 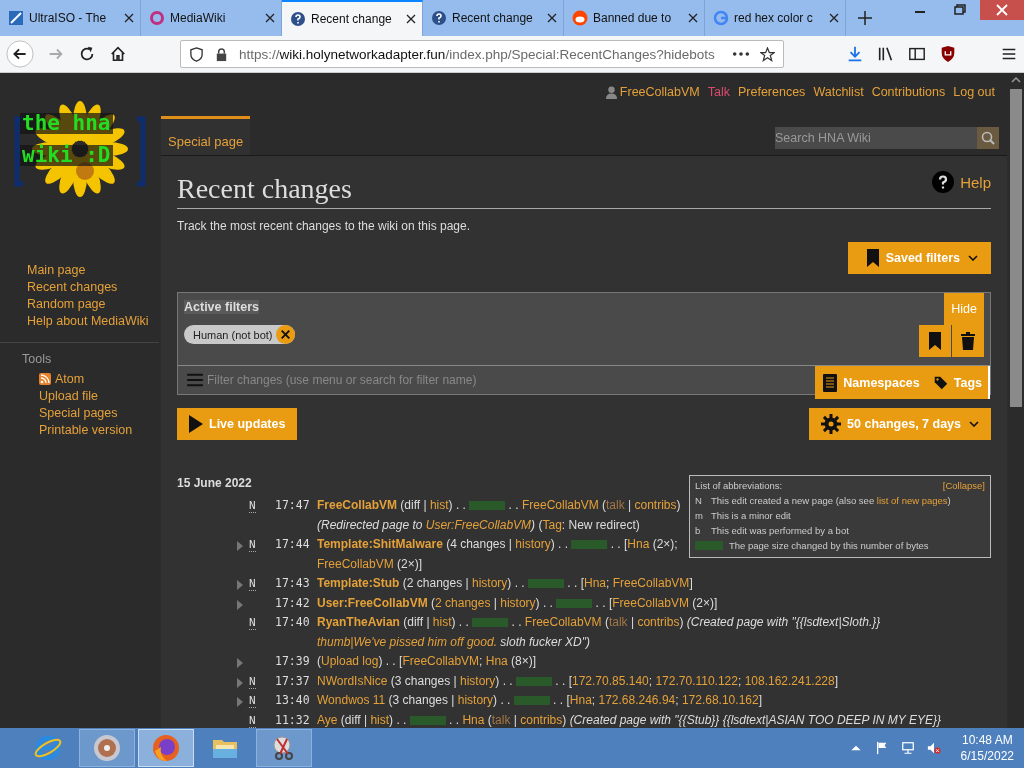 What do you see at coordinates (886, 54) in the screenshot?
I see `library-icon` at bounding box center [886, 54].